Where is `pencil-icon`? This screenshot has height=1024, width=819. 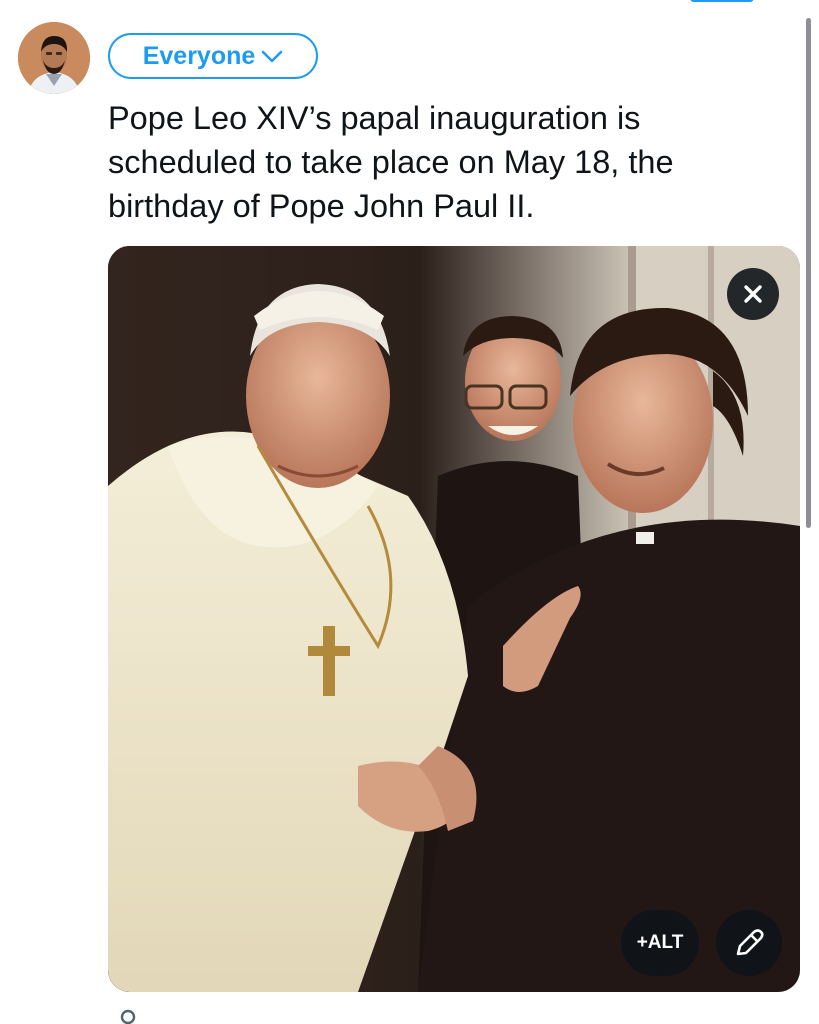 pencil-icon is located at coordinates (750, 942).